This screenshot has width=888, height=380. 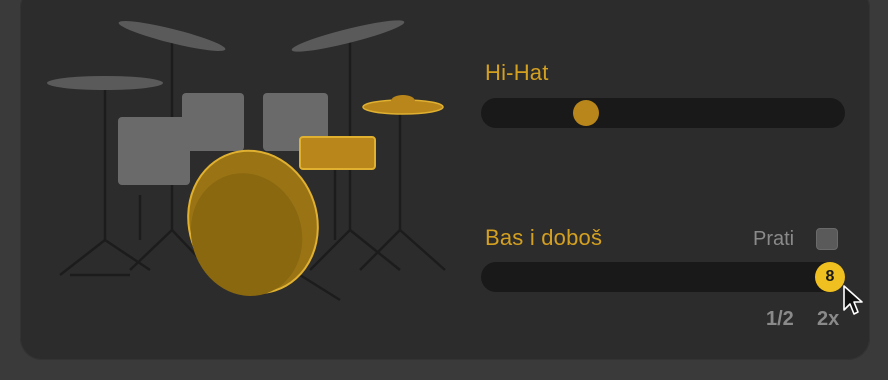 I want to click on kick-snare-slider: 8, so click(x=663, y=277).